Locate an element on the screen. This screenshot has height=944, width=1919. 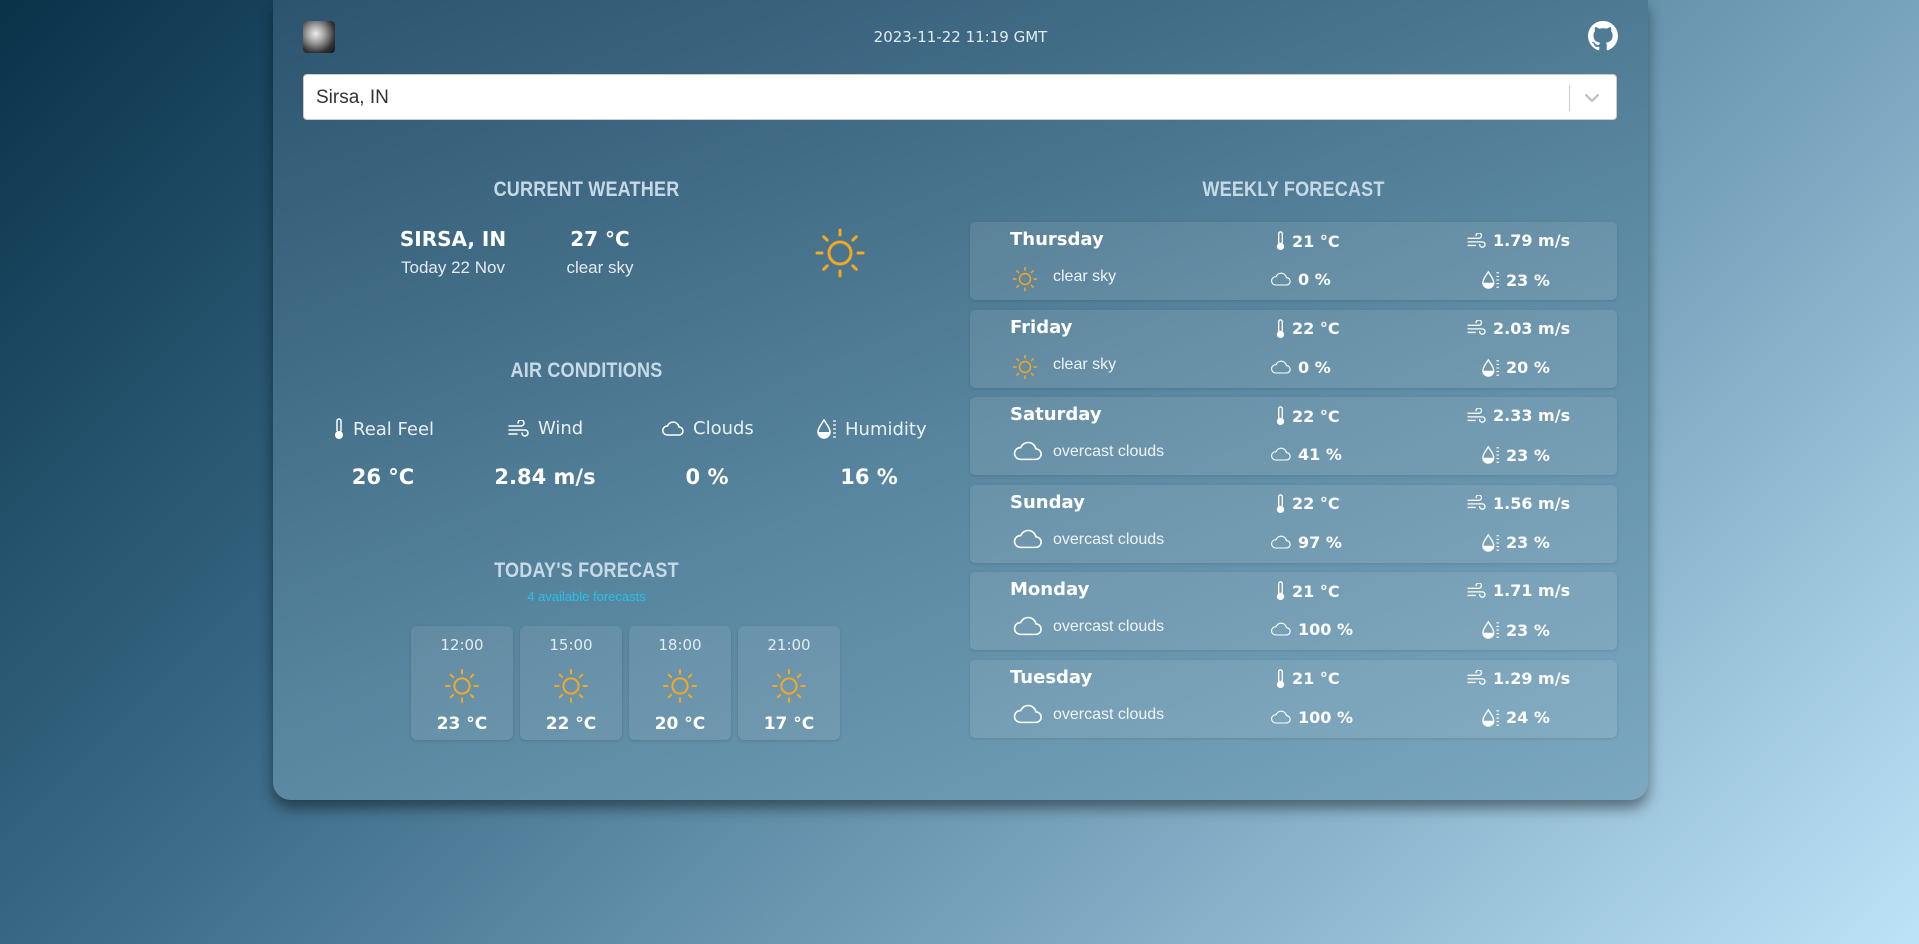
forecast-day: Monday is located at coordinates (1050, 589).